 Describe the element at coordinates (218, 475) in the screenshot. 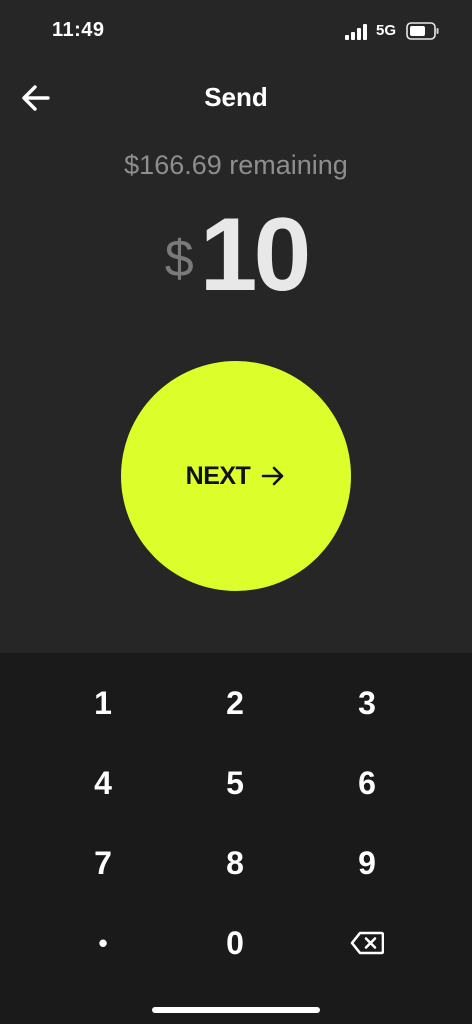

I see `next-label: NEXT` at that location.